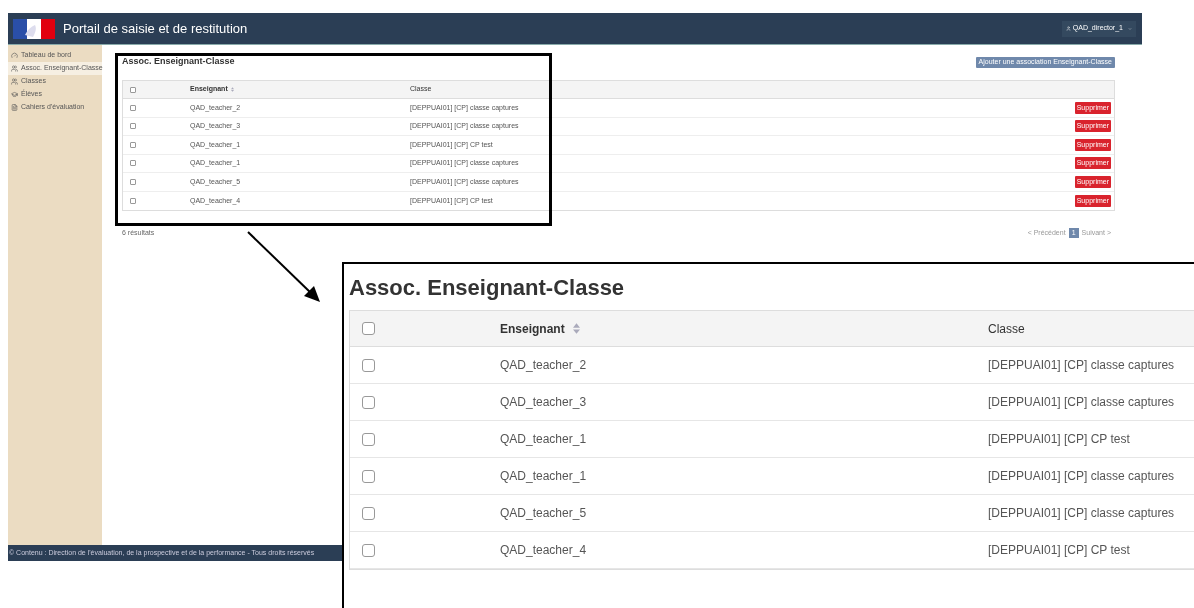 This screenshot has height=608, width=1194. I want to click on column-header: Classe, so click(1006, 329).